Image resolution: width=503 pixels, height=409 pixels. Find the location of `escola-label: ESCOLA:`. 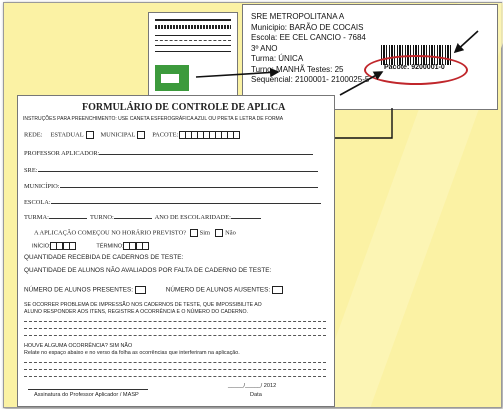

escola-label: ESCOLA: is located at coordinates (37, 202).